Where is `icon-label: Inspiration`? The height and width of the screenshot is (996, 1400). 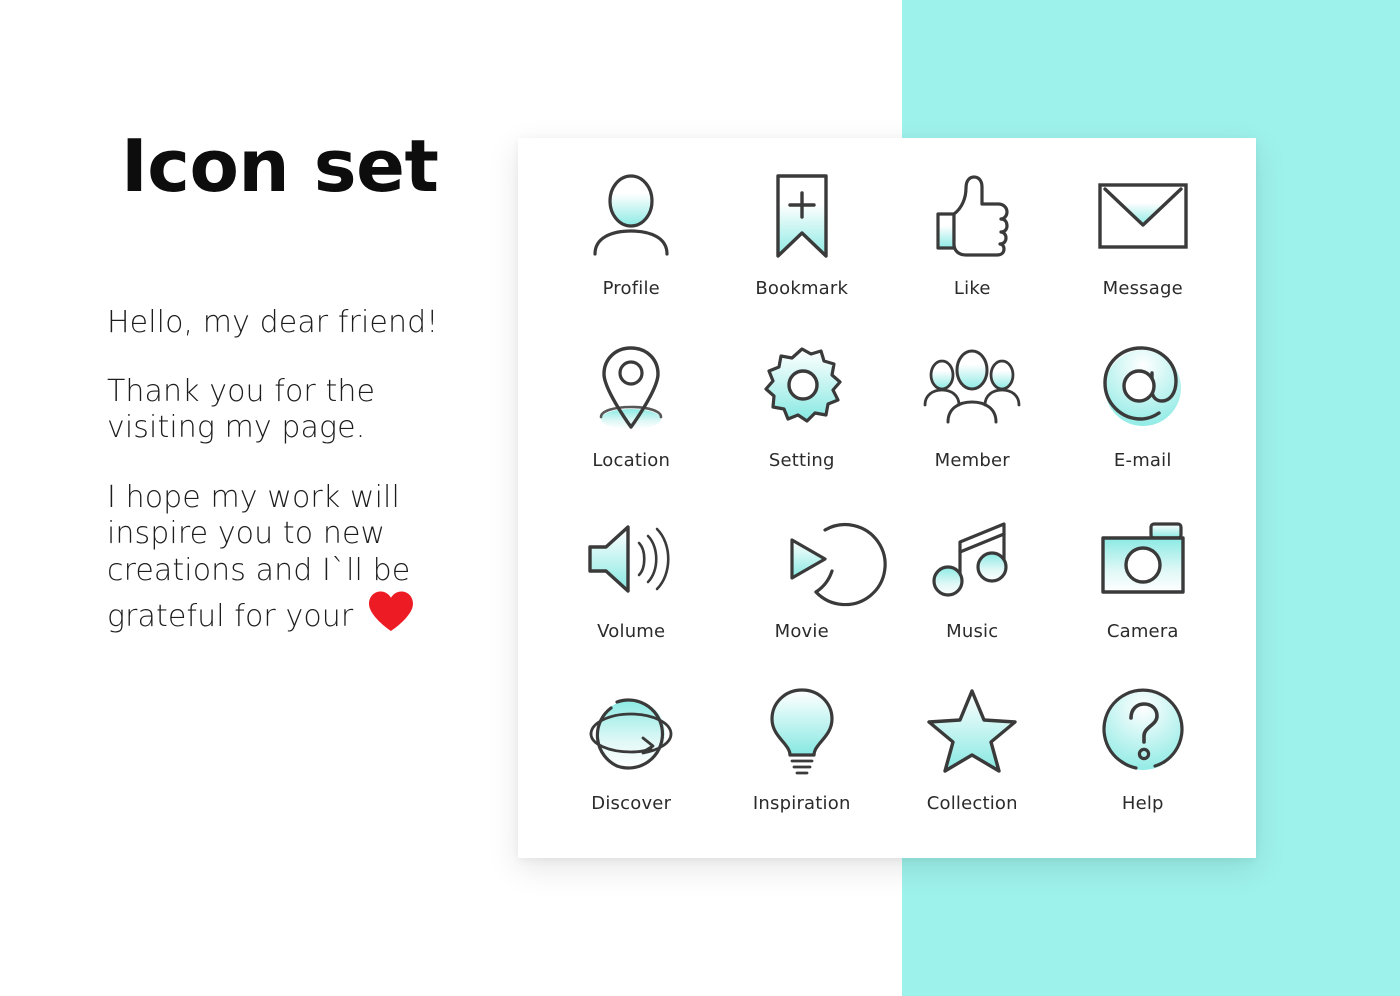
icon-label: Inspiration is located at coordinates (801, 803).